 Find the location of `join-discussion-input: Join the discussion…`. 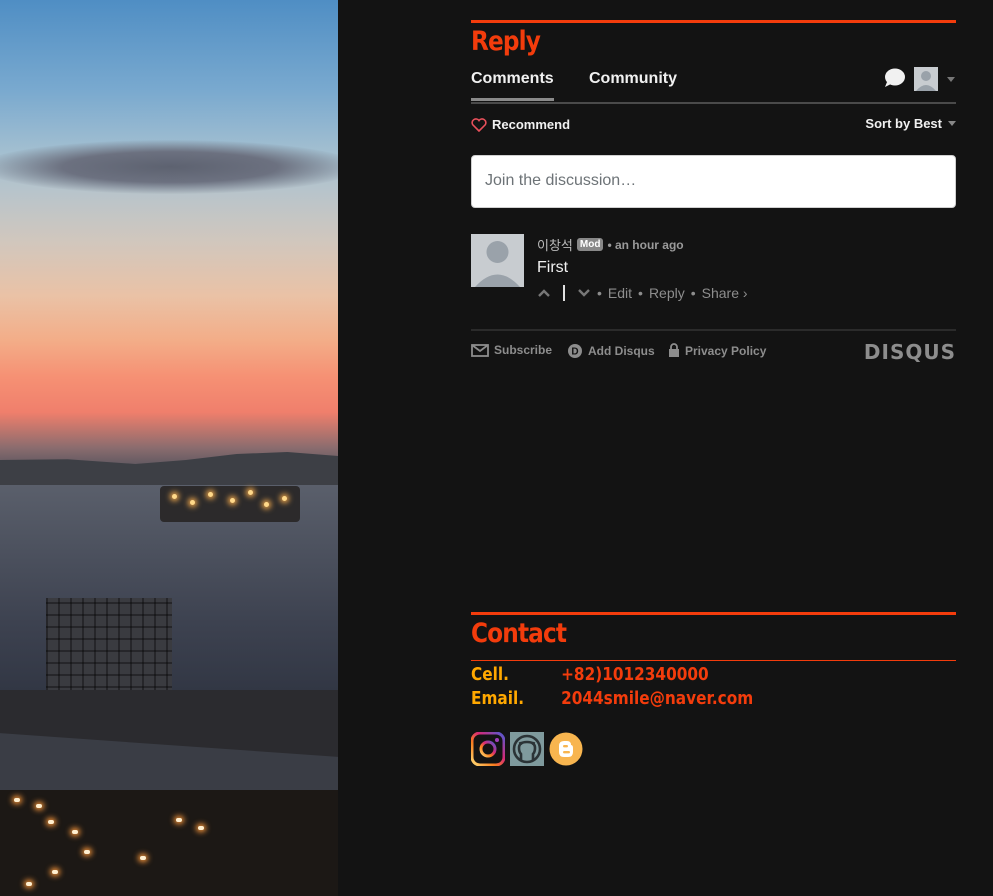

join-discussion-input: Join the discussion… is located at coordinates (713, 181).